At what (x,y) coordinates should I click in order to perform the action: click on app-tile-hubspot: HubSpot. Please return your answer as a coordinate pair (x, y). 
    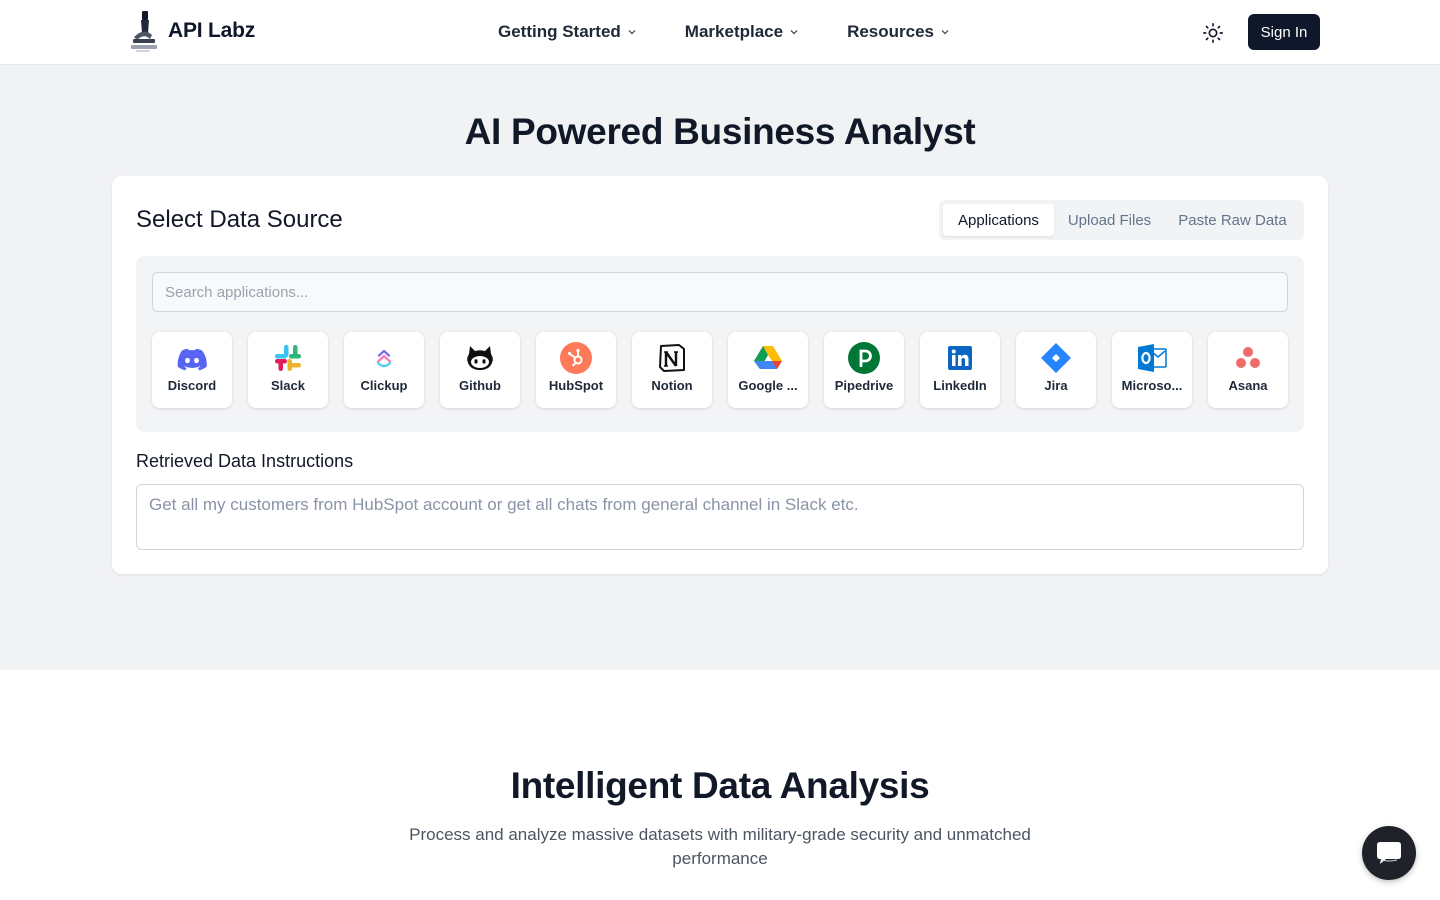
    Looking at the image, I should click on (576, 370).